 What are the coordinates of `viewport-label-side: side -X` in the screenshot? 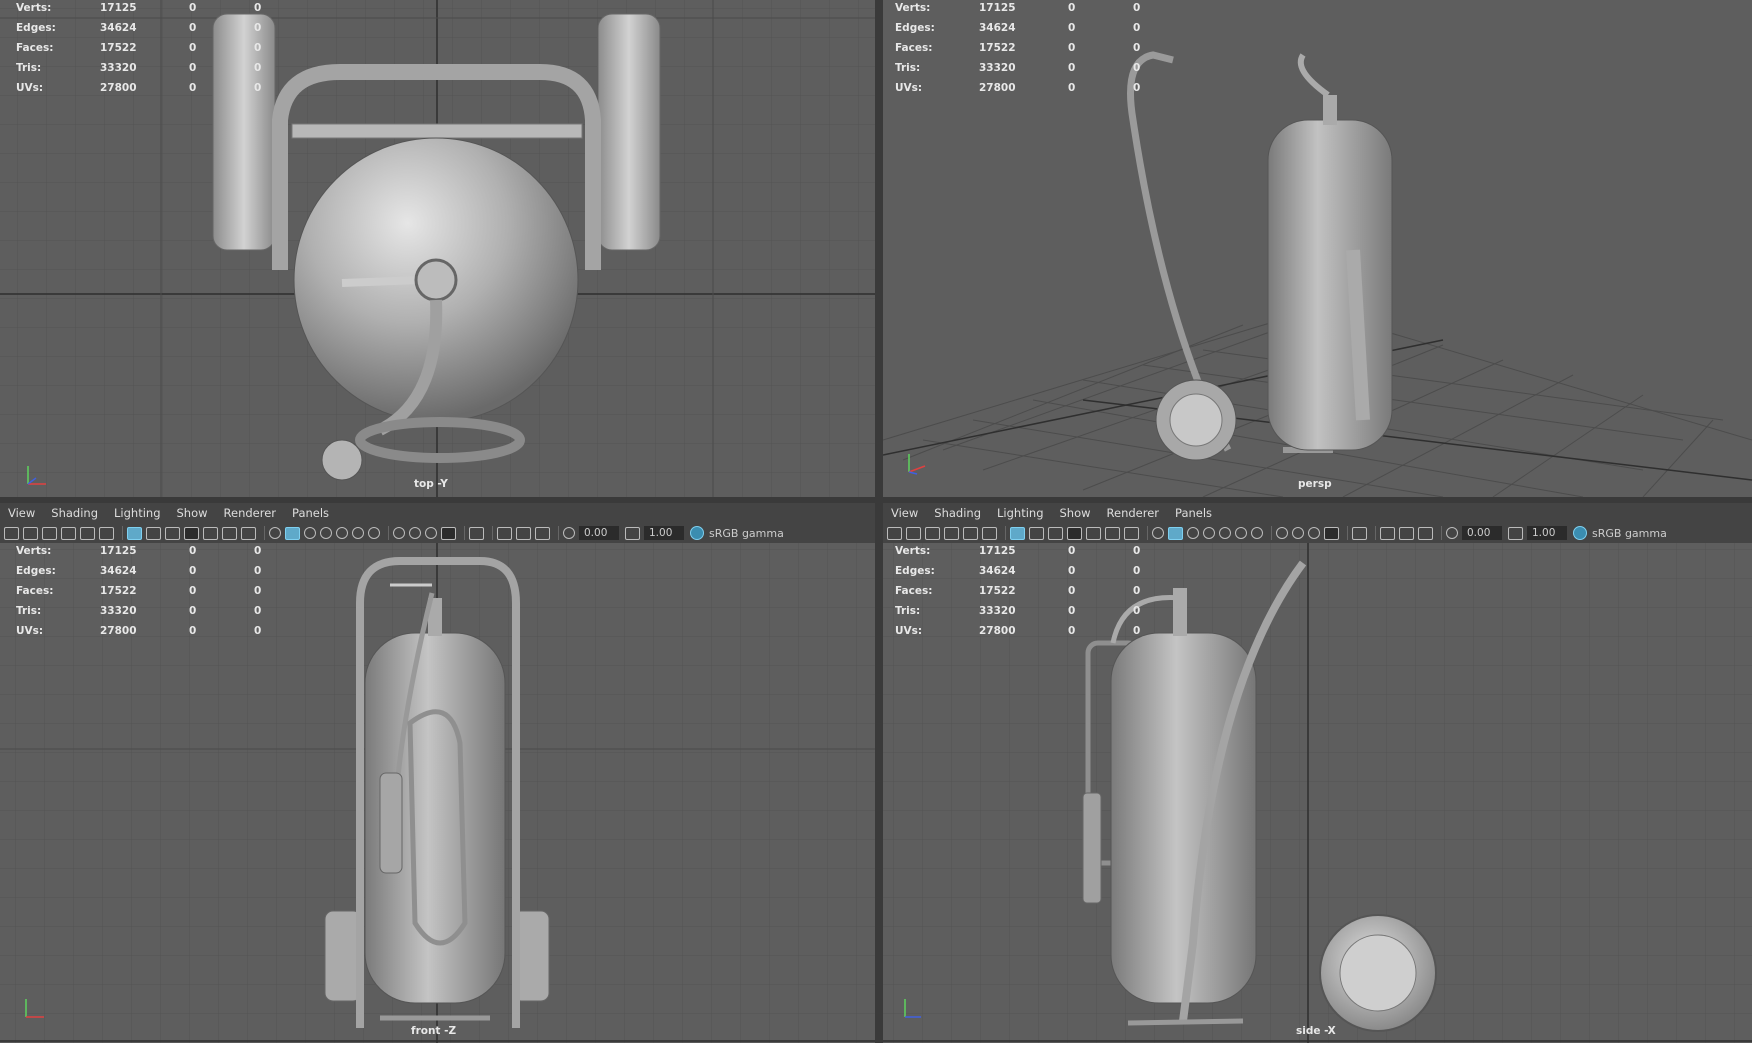 It's located at (1316, 1031).